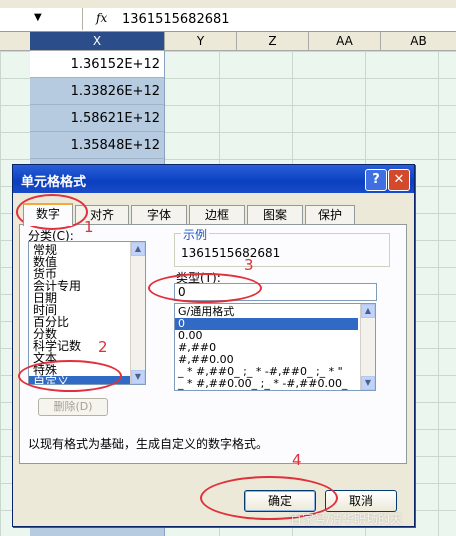 The width and height of the screenshot is (456, 536). What do you see at coordinates (367, 347) in the screenshot?
I see `format-scrollbar: ▲ ▼` at bounding box center [367, 347].